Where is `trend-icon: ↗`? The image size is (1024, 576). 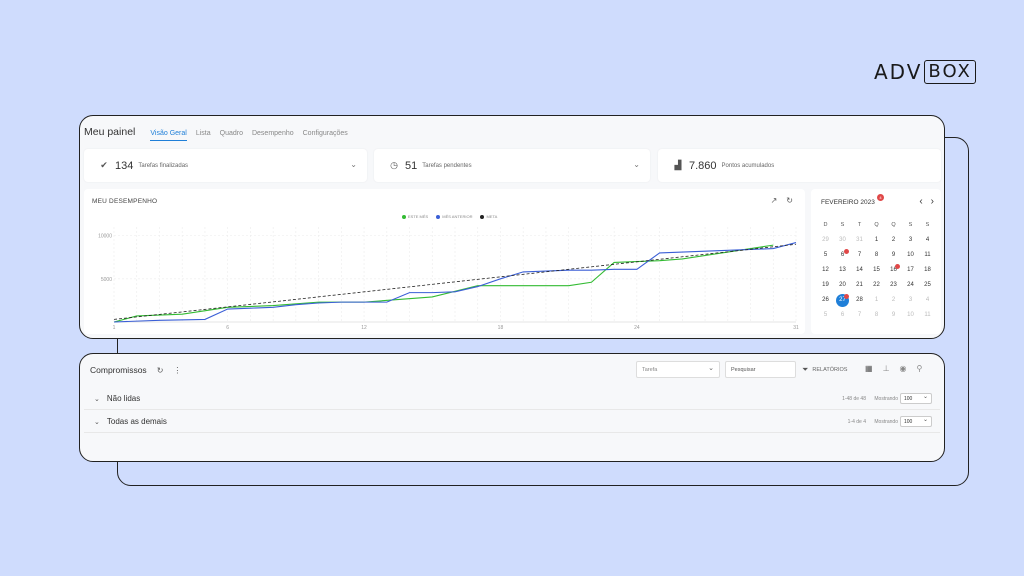 trend-icon: ↗ is located at coordinates (774, 200).